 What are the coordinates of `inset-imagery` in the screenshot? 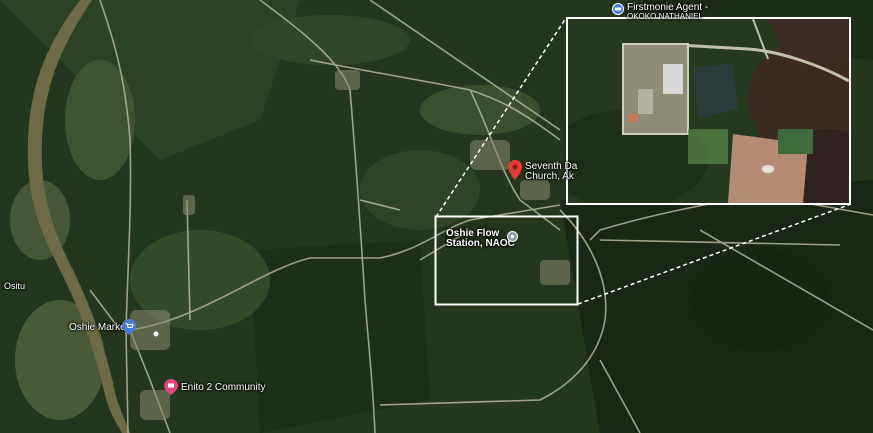 It's located at (708, 111).